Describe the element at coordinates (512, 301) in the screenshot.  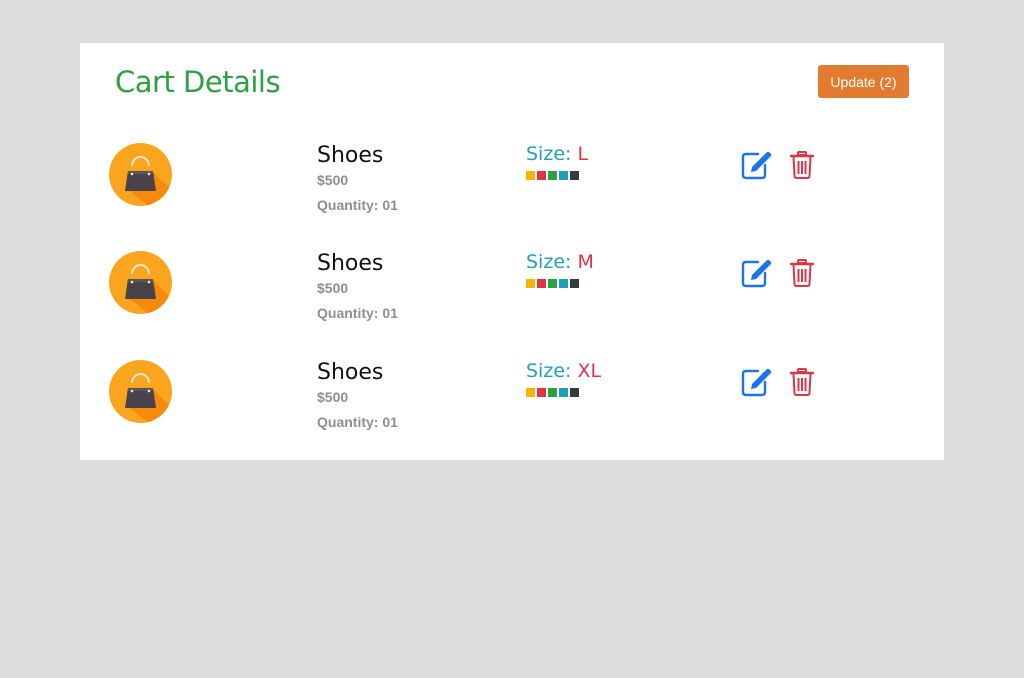
I see `cart-item: Shoes $500 Quantity: 01 Size: M` at that location.